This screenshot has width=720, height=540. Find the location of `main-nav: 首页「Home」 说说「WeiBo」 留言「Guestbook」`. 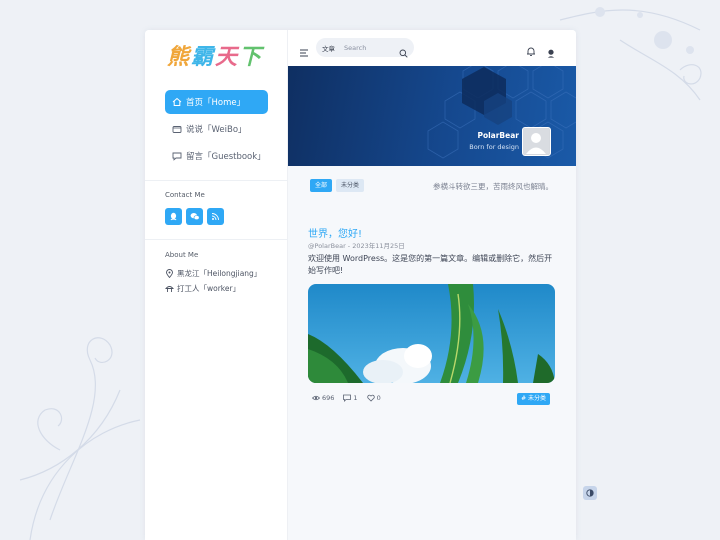

main-nav: 首页「Home」 说说「WeiBo」 留言「Guestbook」 is located at coordinates (216, 130).